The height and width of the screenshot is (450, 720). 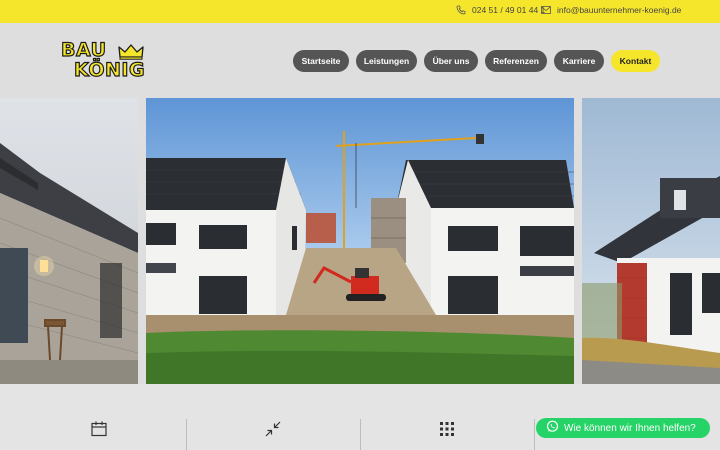 I want to click on email-address: info@bauunternehmer-koenig.de, so click(x=619, y=10).